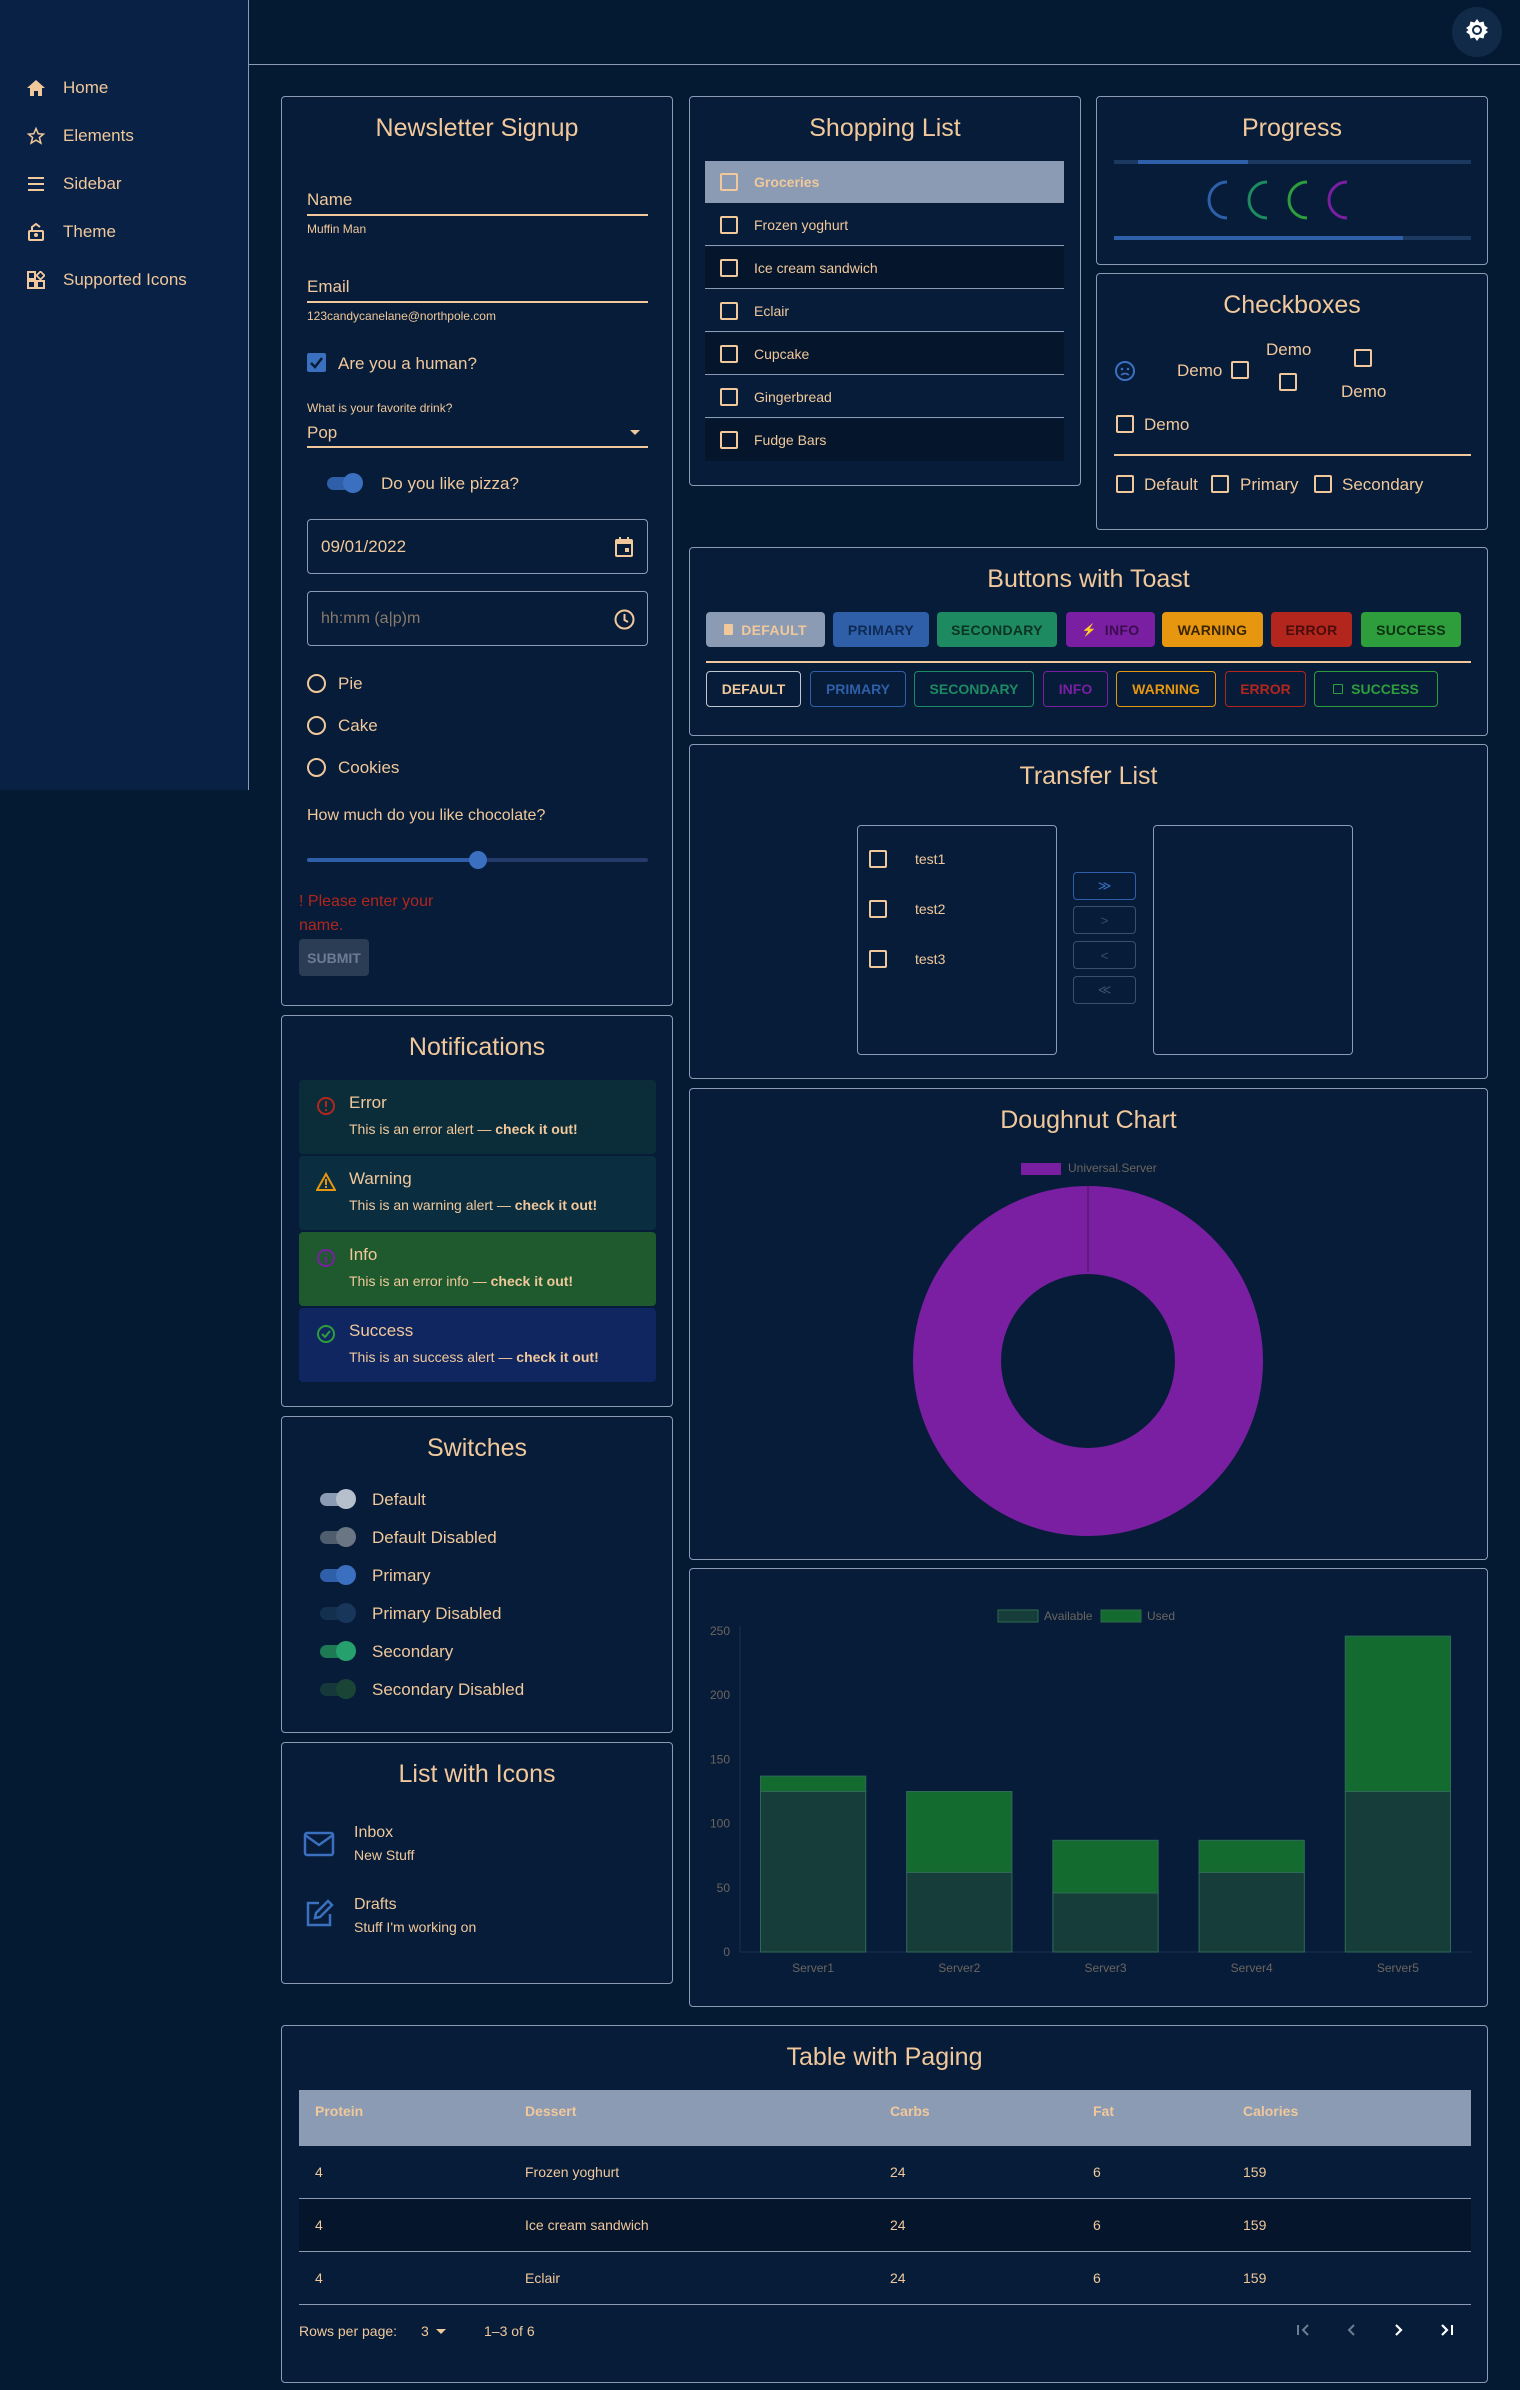 Image resolution: width=1520 pixels, height=2390 pixels. I want to click on sidebar-item-supported-icons: Supported Icons, so click(124, 280).